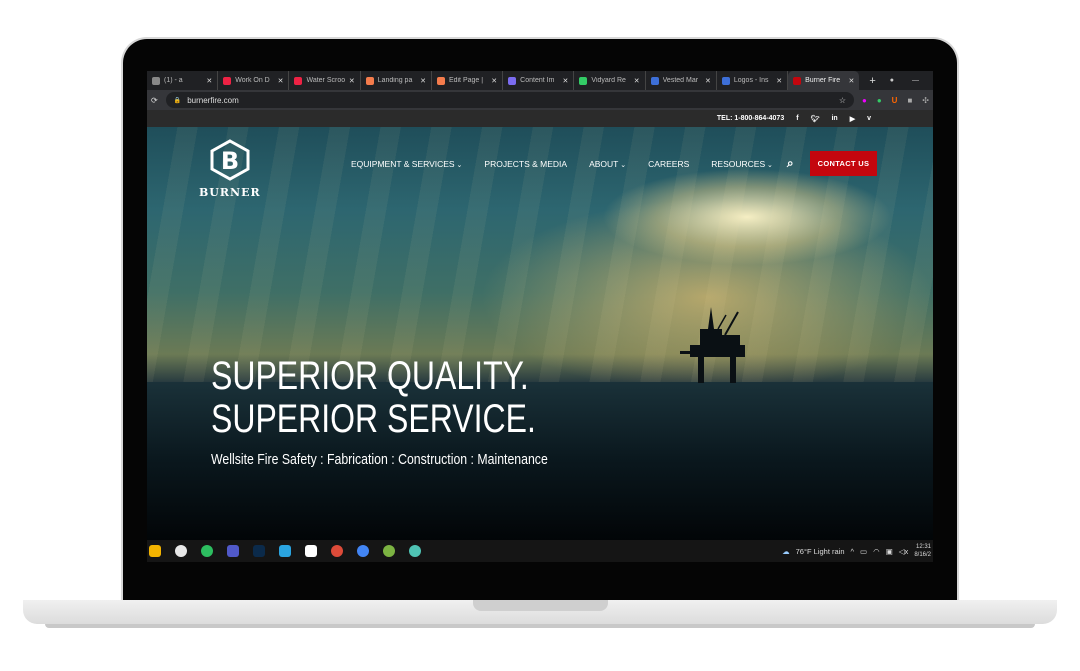 The image size is (1080, 671). What do you see at coordinates (750, 118) in the screenshot?
I see `phone-number: TEL: 1-800-864-4073` at bounding box center [750, 118].